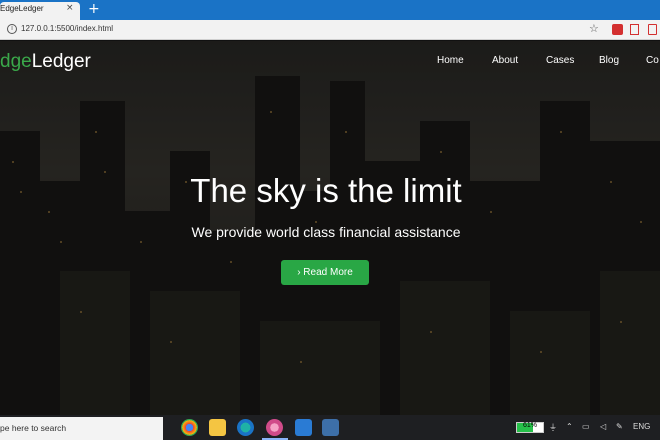  What do you see at coordinates (450, 60) in the screenshot?
I see `nav-link-home: Home` at bounding box center [450, 60].